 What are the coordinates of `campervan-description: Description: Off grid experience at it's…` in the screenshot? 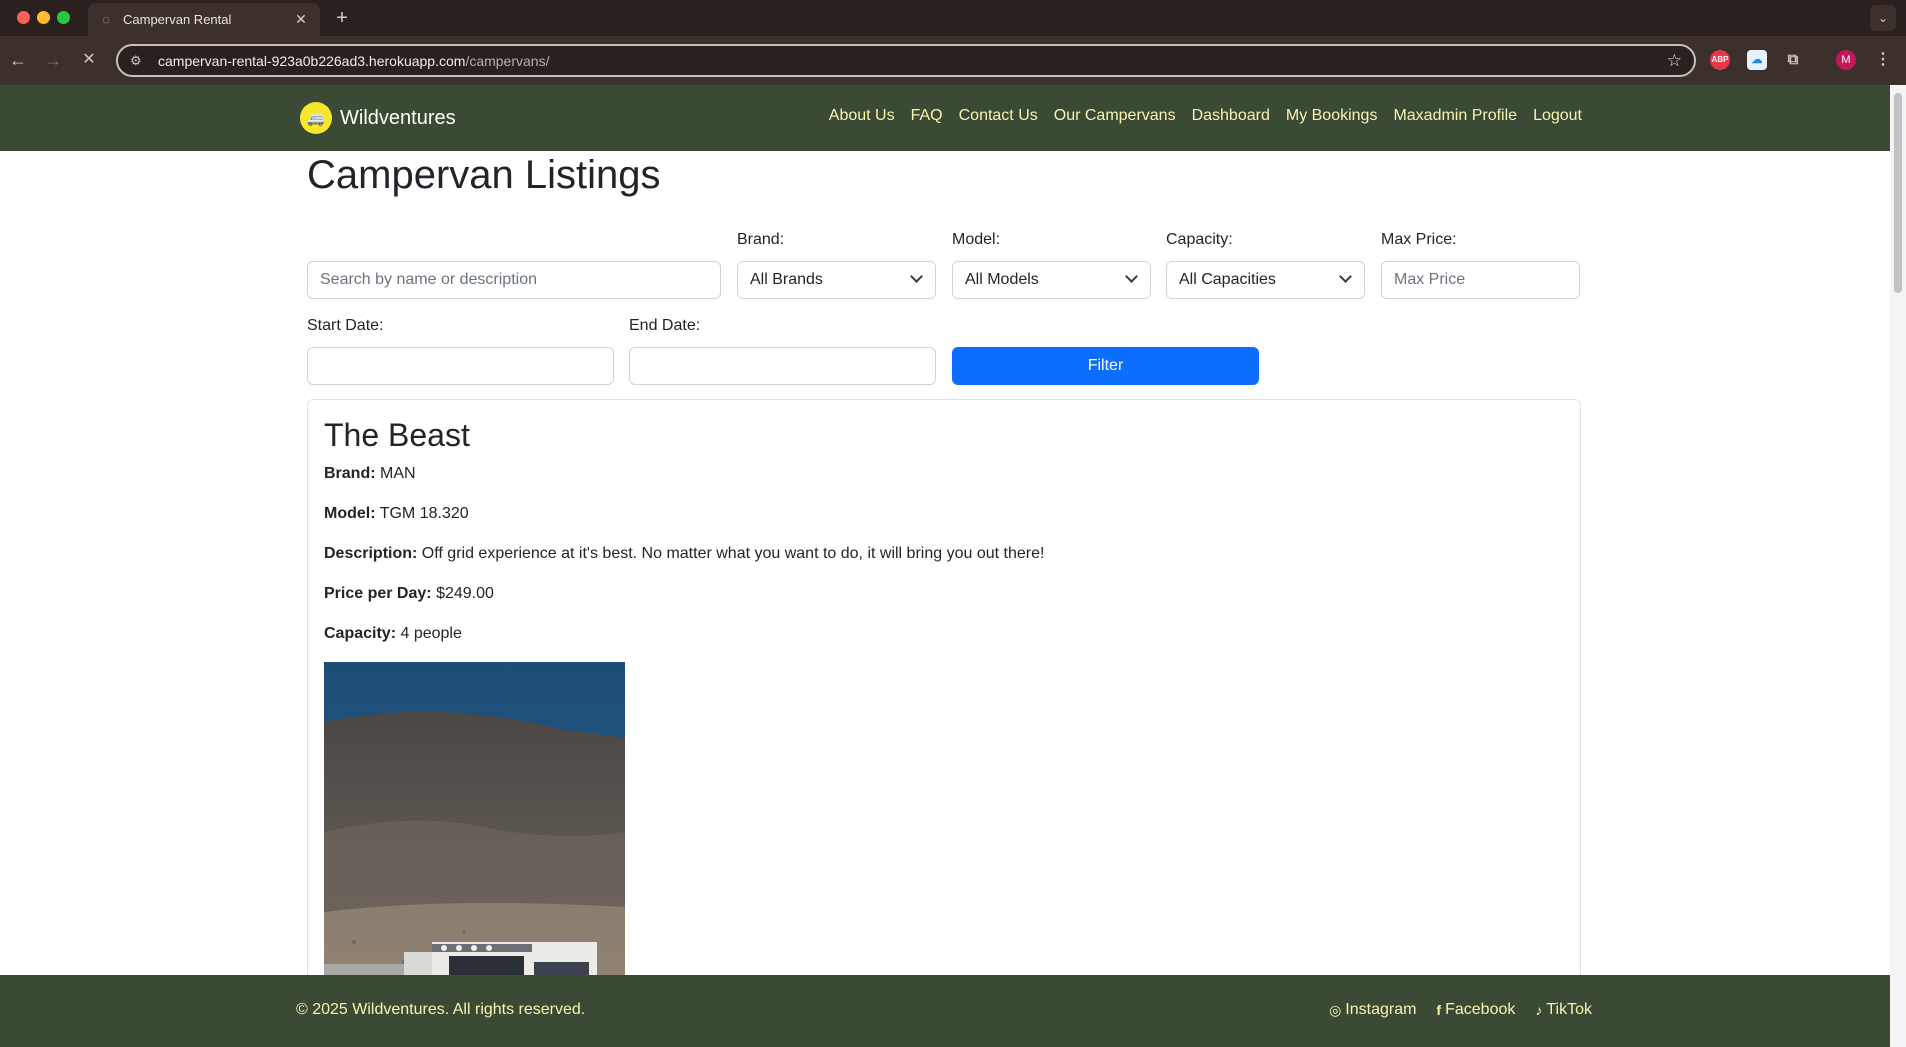 It's located at (684, 553).